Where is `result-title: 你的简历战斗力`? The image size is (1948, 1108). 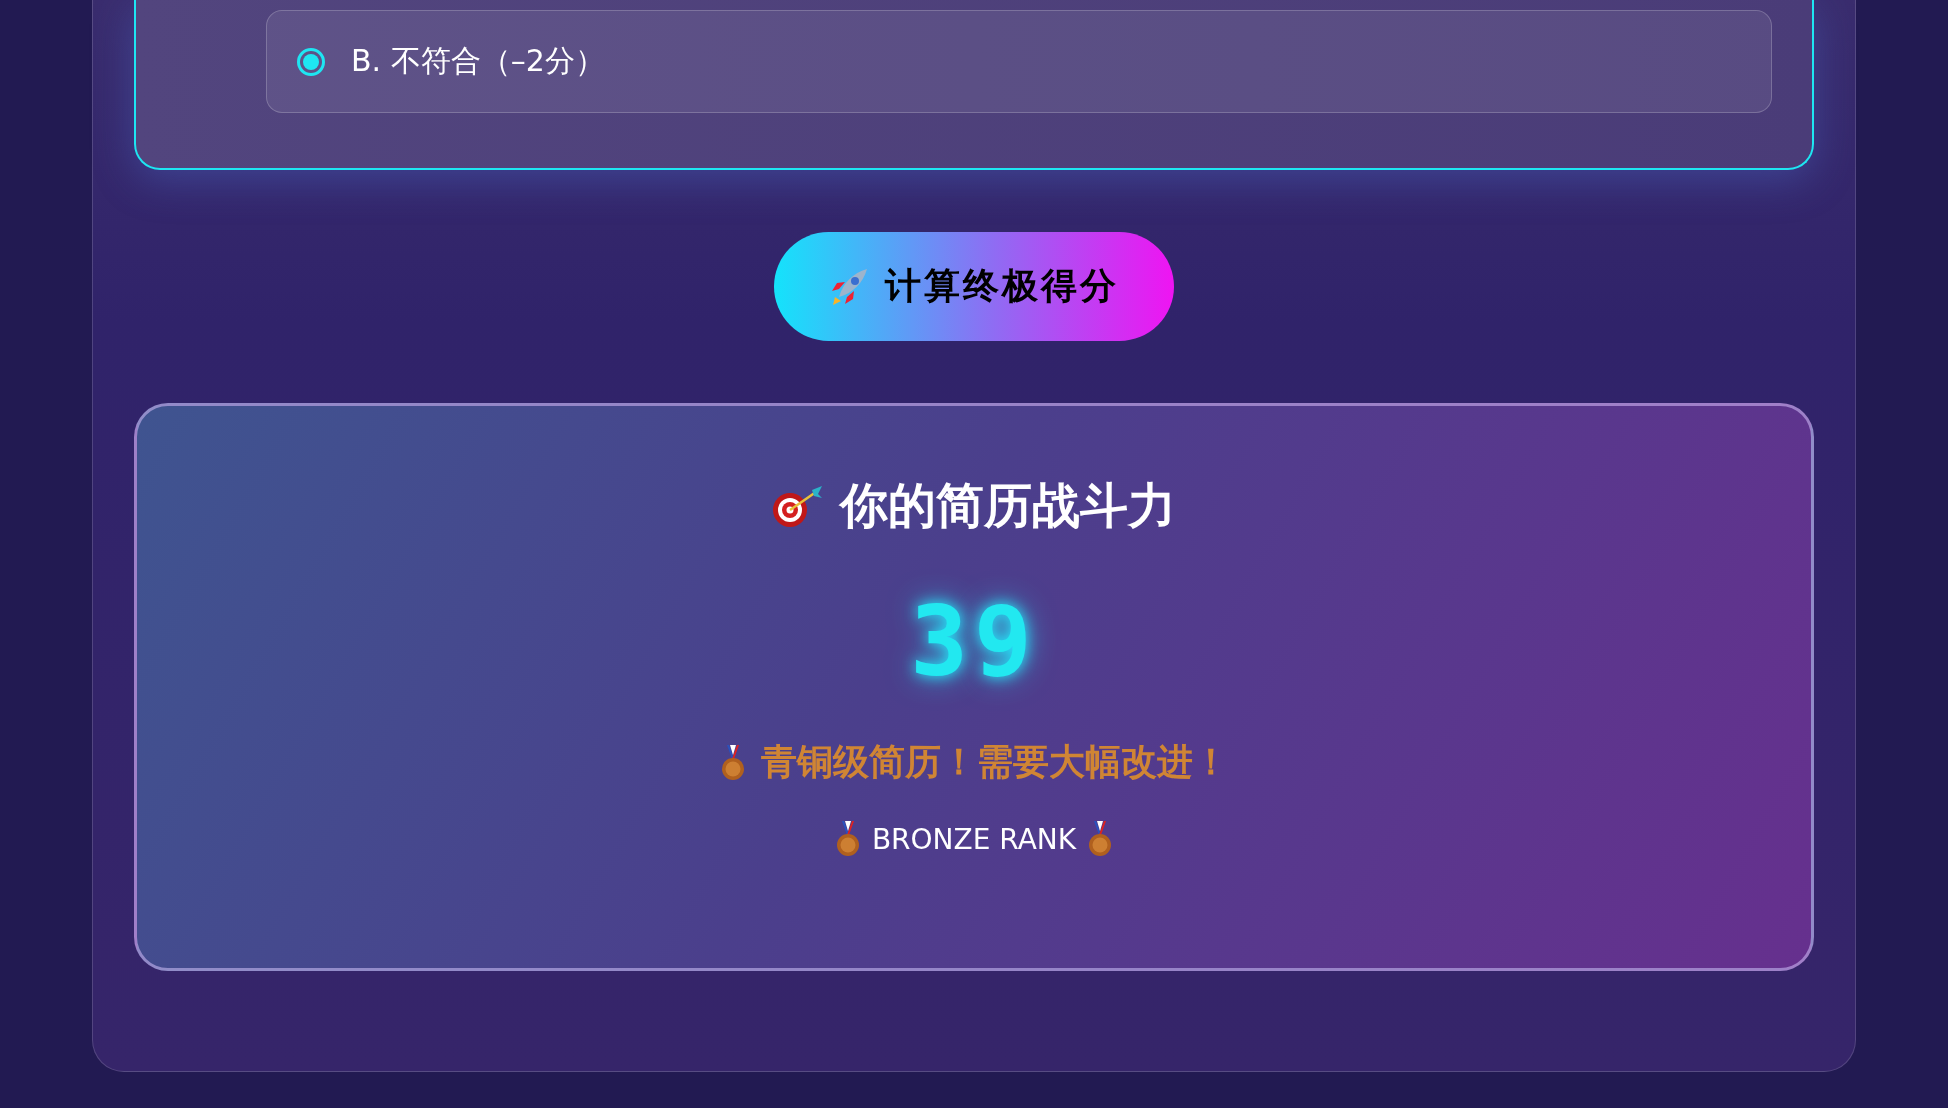
result-title: 你的简历战斗力 is located at coordinates (1008, 505).